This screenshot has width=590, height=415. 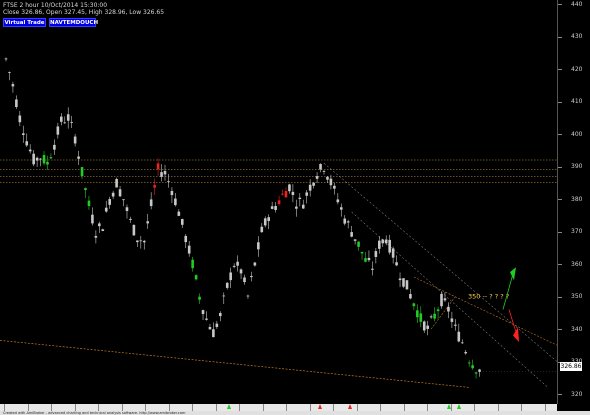 I want to click on down-arrow-icon, so click(x=516, y=334).